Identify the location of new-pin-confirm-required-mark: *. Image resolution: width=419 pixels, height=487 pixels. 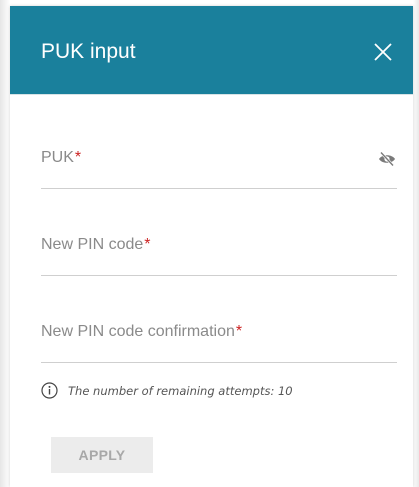
(239, 331).